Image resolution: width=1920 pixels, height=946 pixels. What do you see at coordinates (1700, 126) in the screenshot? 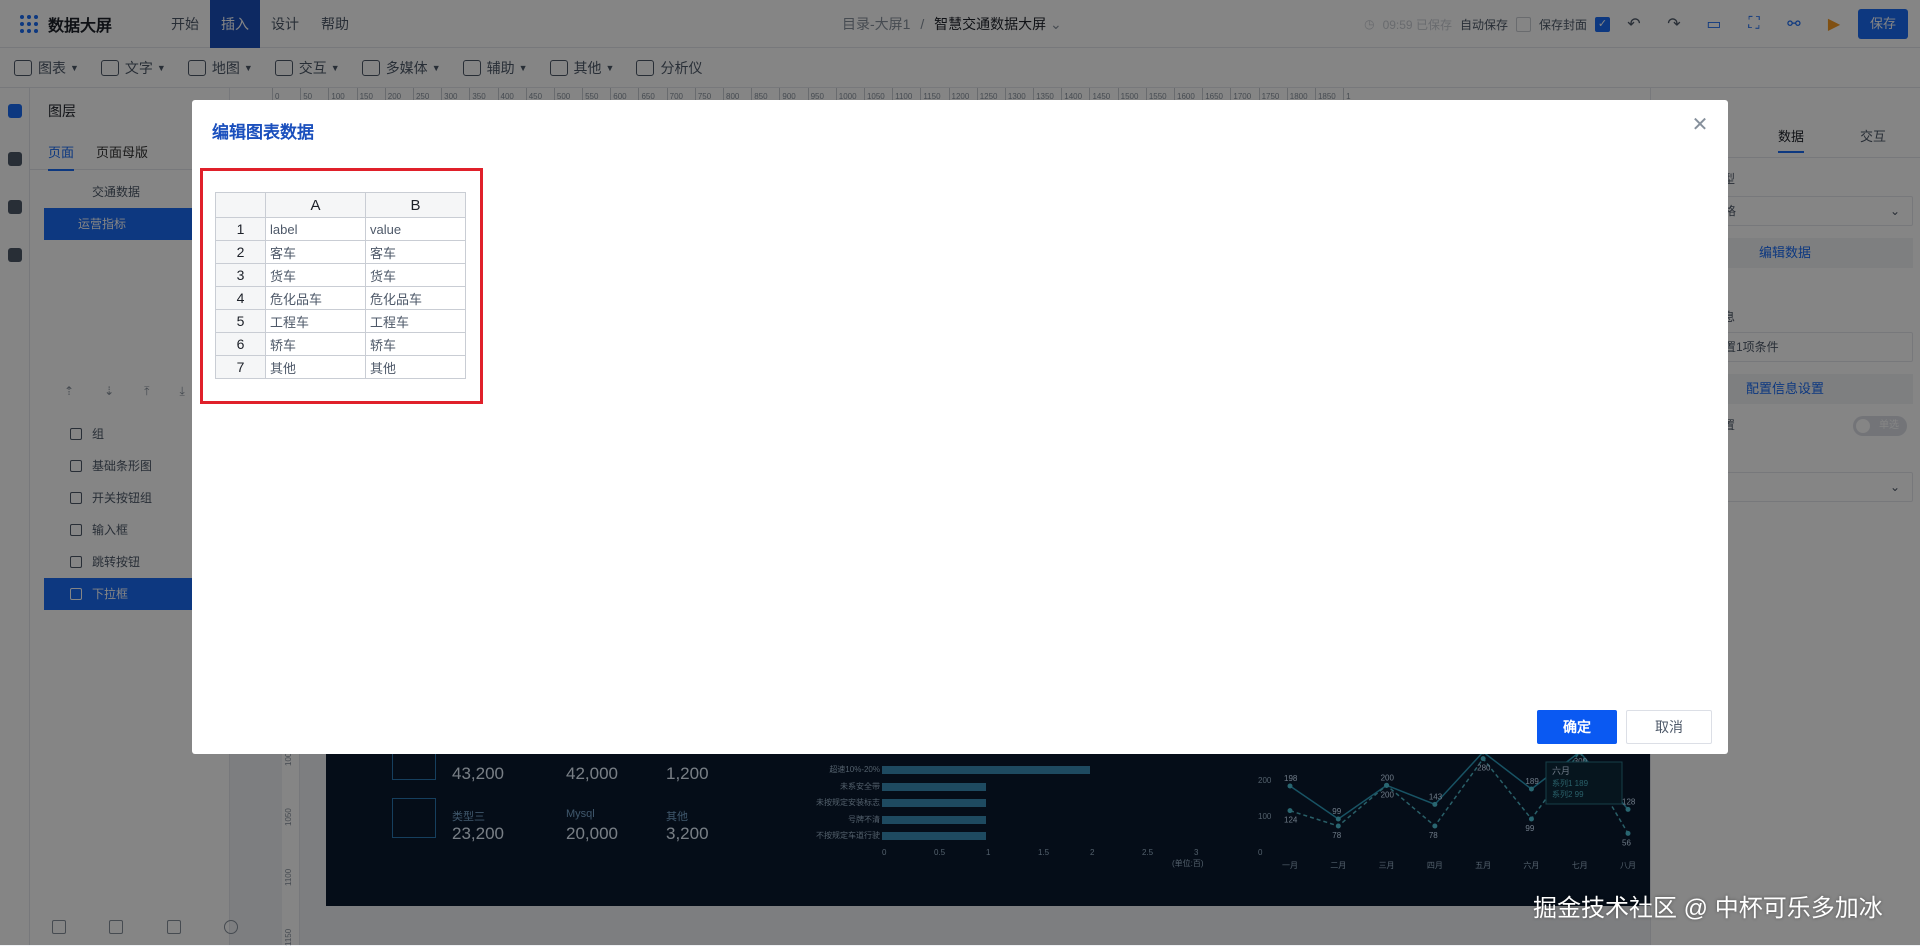
I see `close-icon: ✕` at bounding box center [1700, 126].